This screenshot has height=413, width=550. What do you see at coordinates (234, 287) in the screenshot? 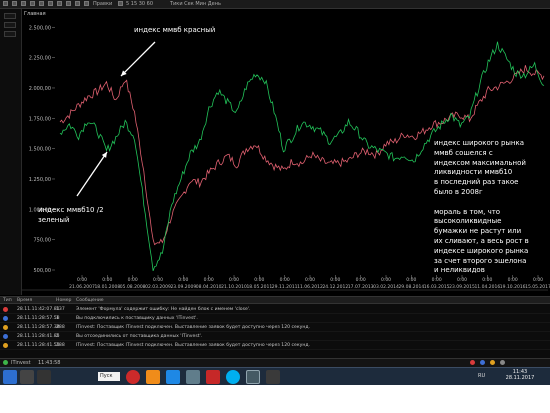
I see `x-tick-date: 21.10.2010` at bounding box center [234, 287].